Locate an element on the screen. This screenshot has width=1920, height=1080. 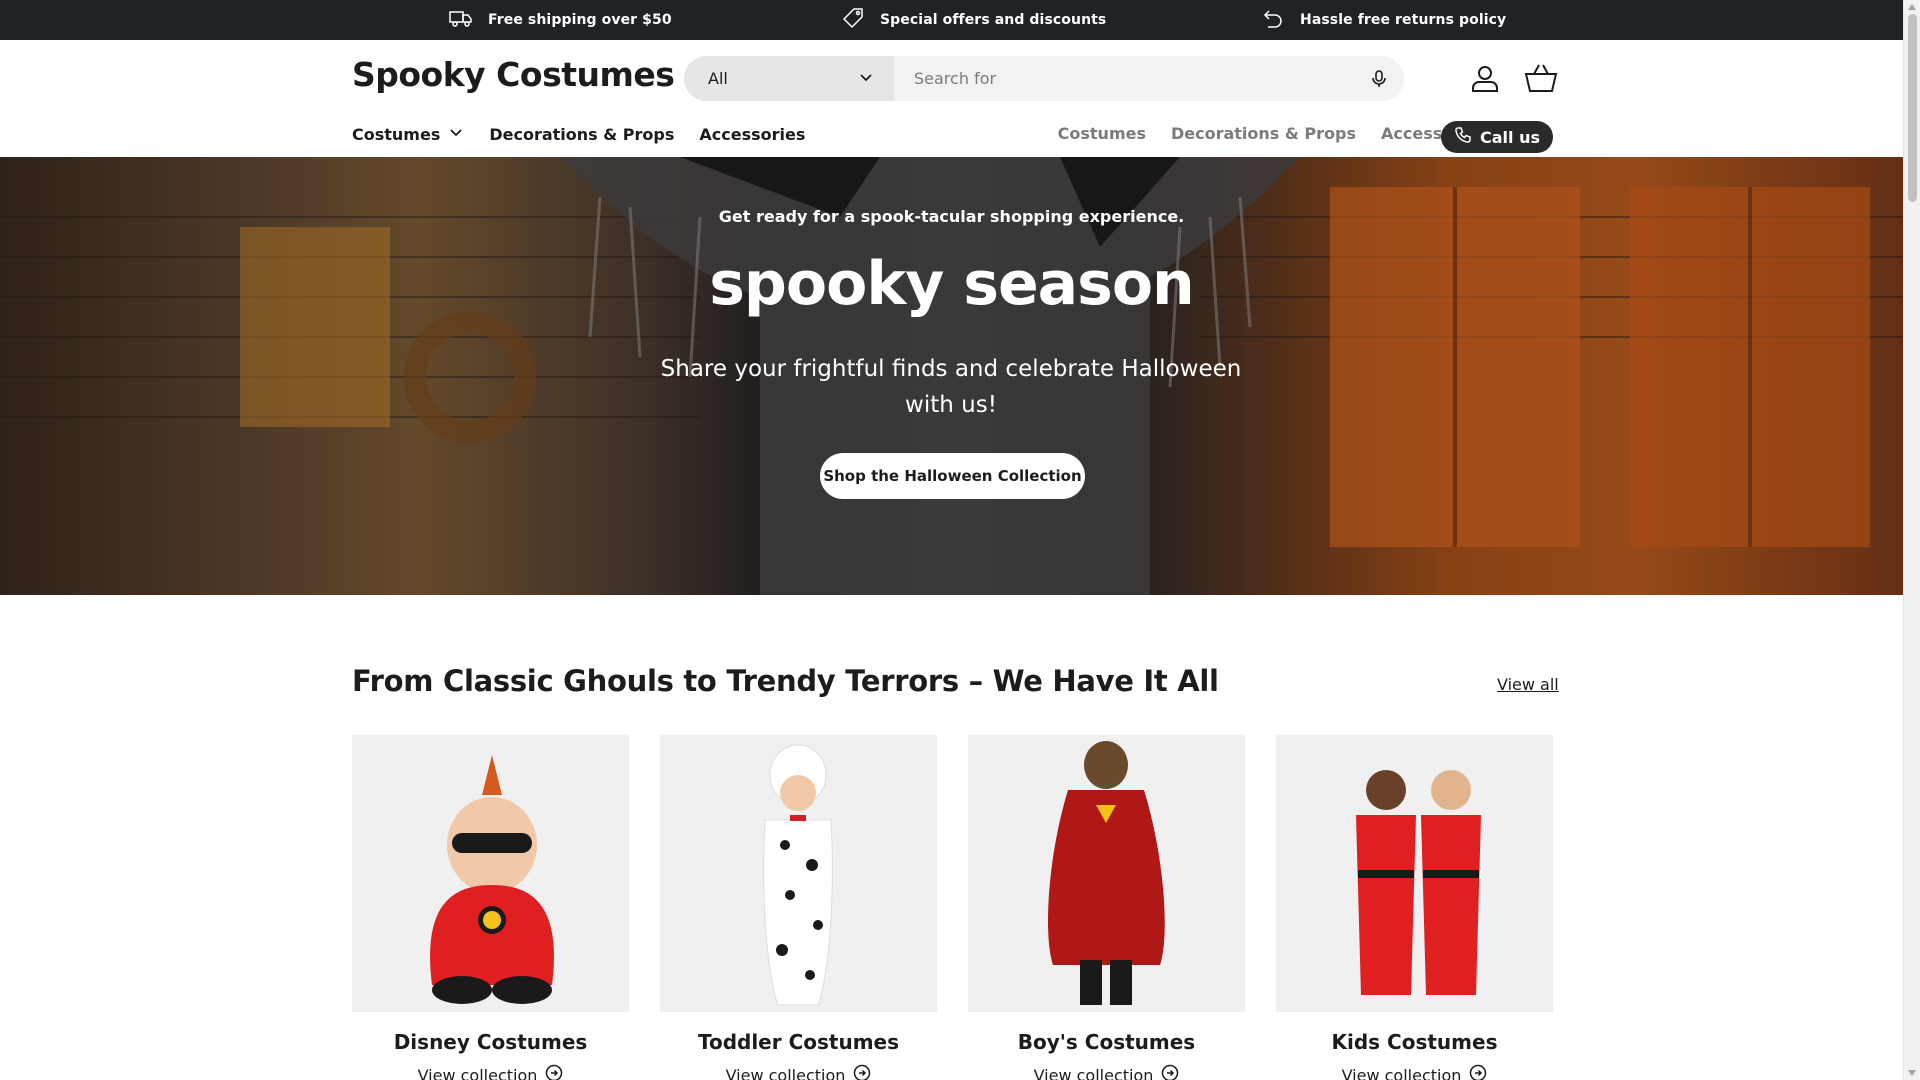
collection-title: Toddler Costumes is located at coordinates (798, 1042).